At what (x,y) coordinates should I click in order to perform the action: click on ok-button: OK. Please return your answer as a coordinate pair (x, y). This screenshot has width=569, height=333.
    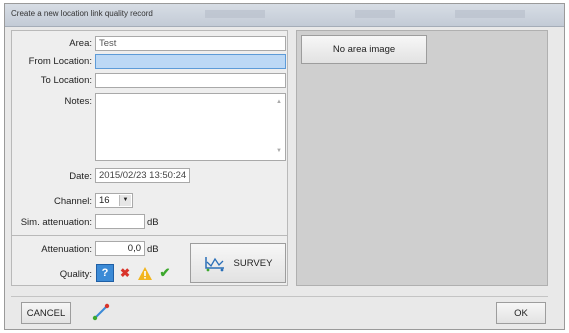
    Looking at the image, I should click on (521, 313).